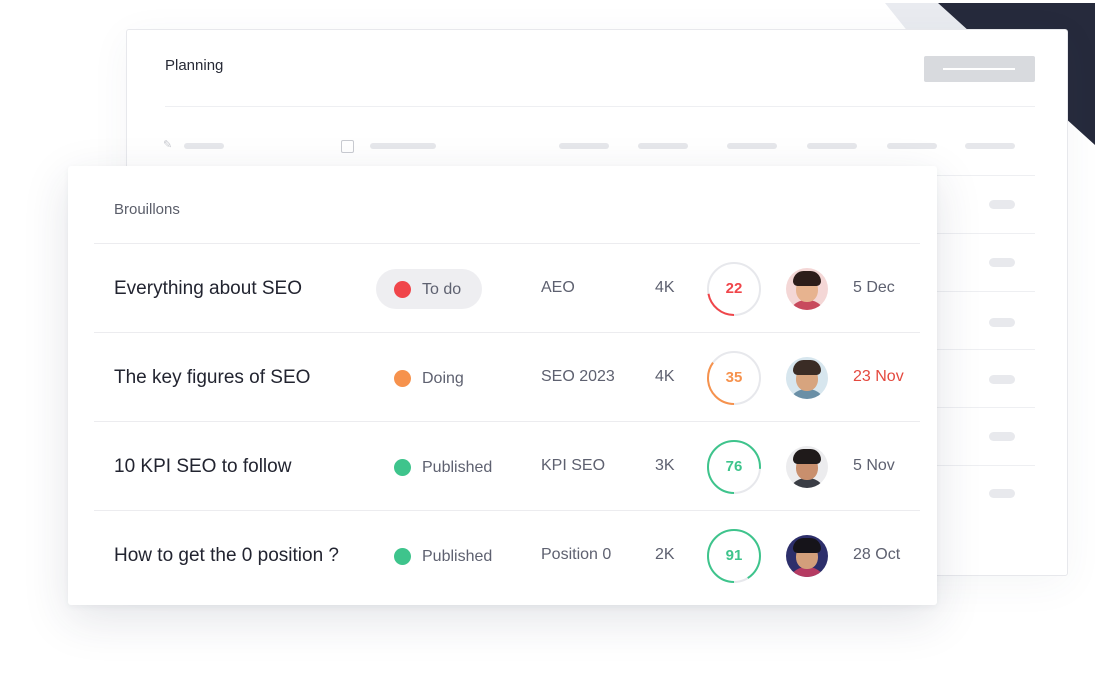  What do you see at coordinates (665, 465) in the screenshot?
I see `search-volume: 3K` at bounding box center [665, 465].